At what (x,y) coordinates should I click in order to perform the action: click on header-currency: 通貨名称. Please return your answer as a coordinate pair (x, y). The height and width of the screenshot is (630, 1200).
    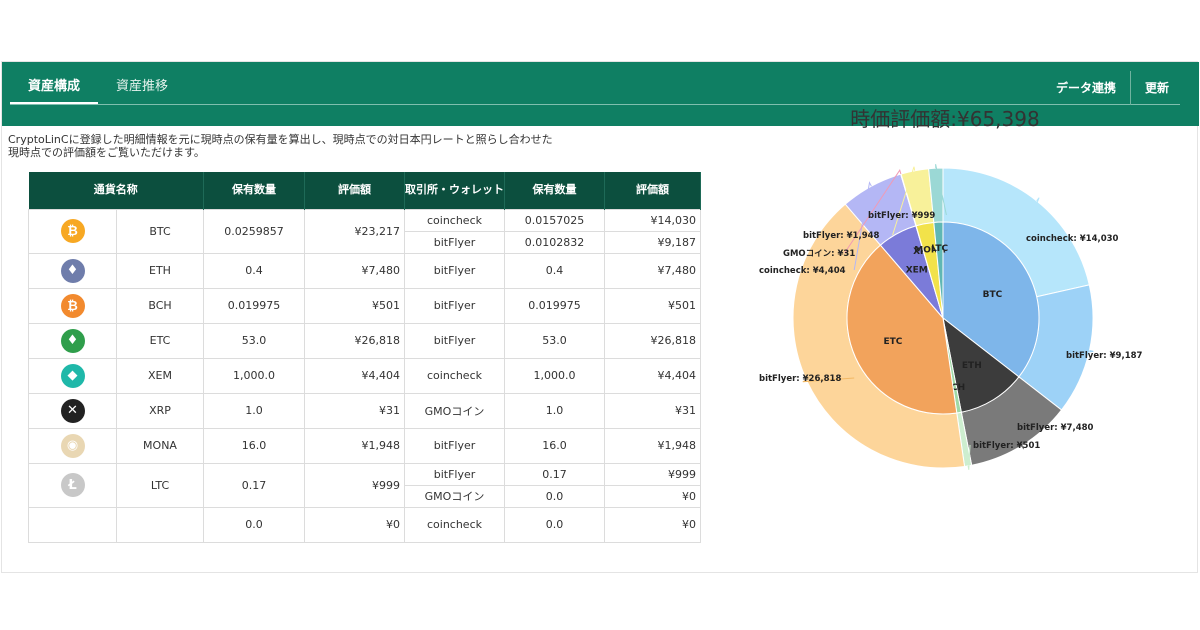
    Looking at the image, I should click on (116, 190).